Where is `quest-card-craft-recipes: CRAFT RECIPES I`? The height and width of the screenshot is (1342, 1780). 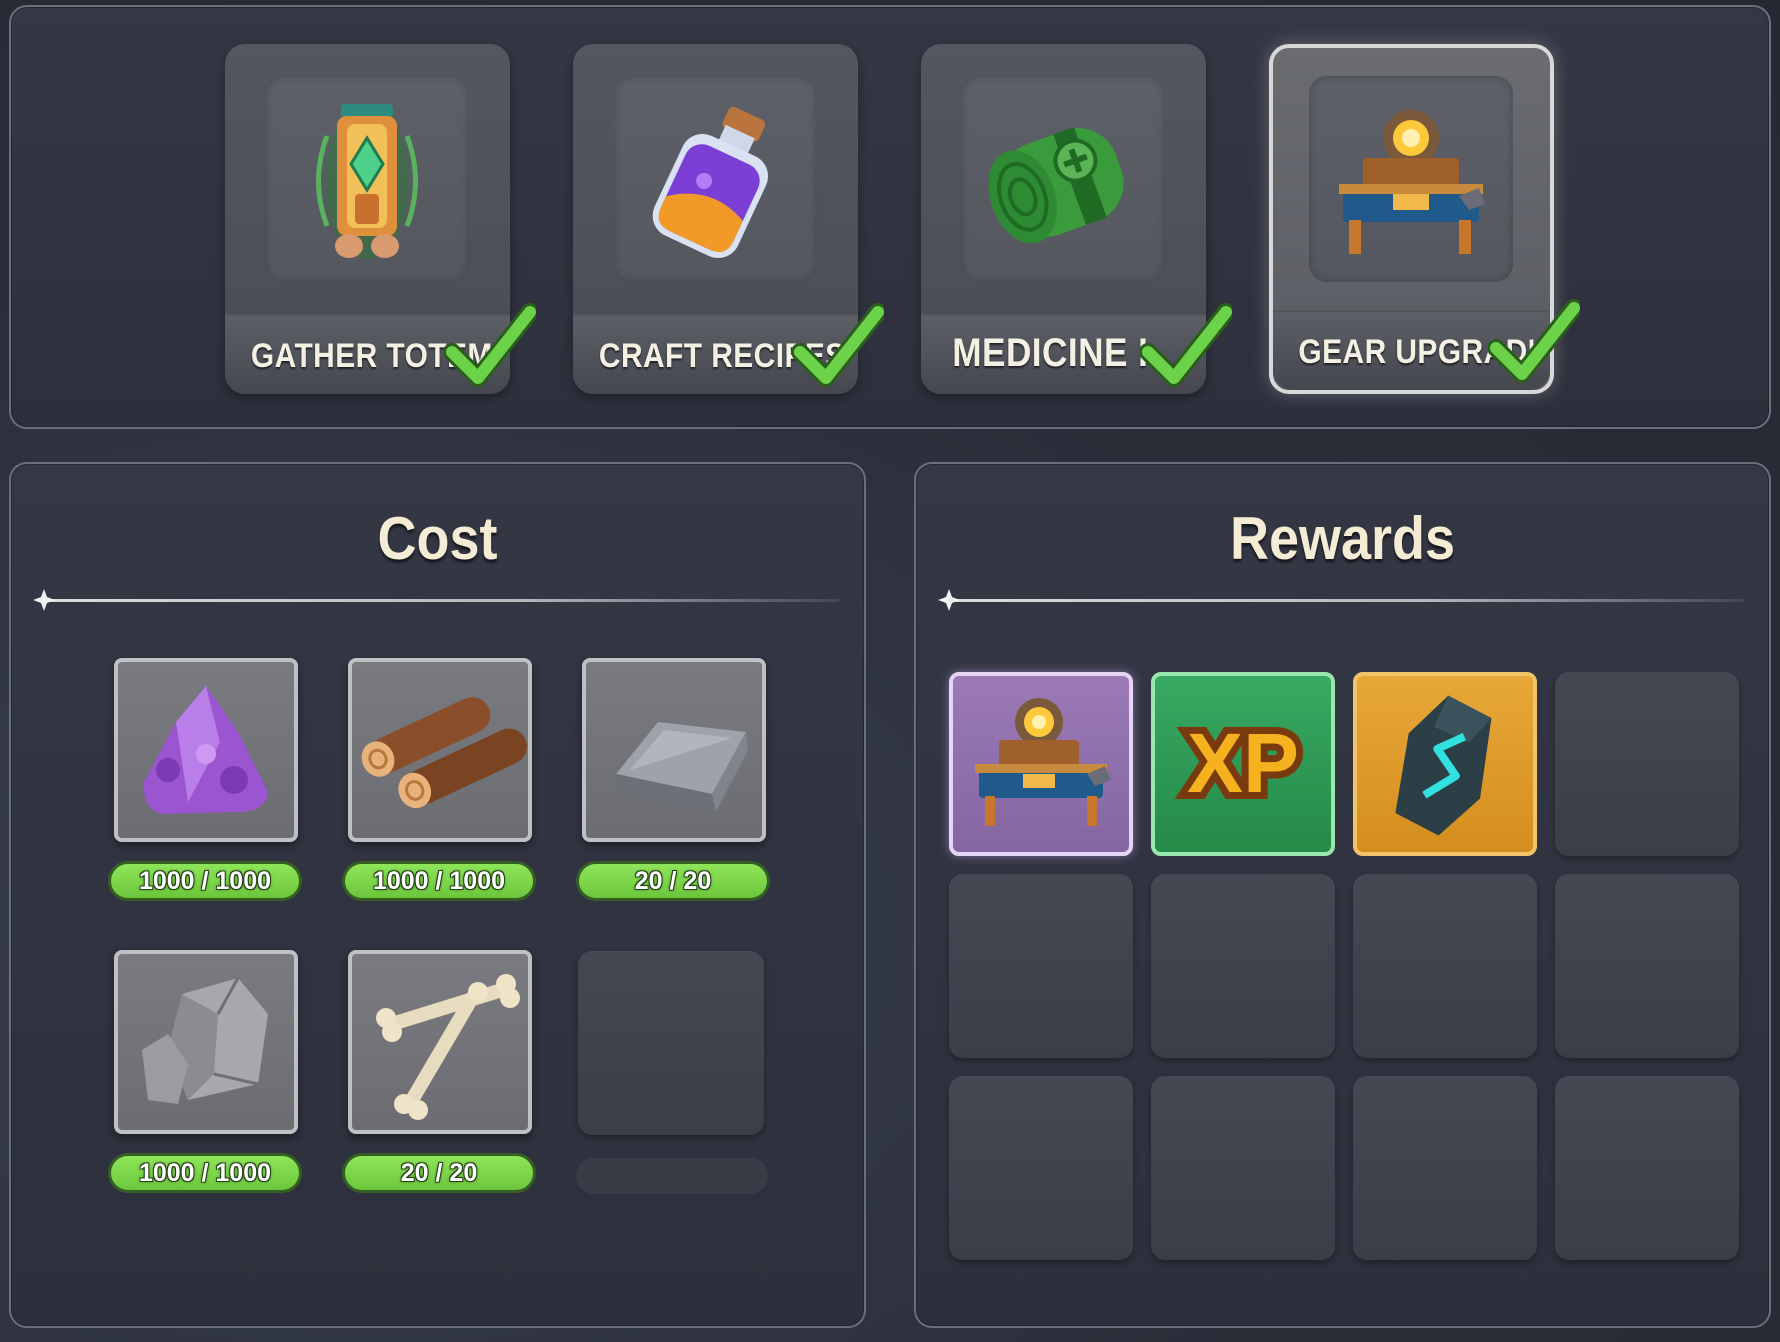
quest-card-craft-recipes: CRAFT RECIPES I is located at coordinates (728, 219).